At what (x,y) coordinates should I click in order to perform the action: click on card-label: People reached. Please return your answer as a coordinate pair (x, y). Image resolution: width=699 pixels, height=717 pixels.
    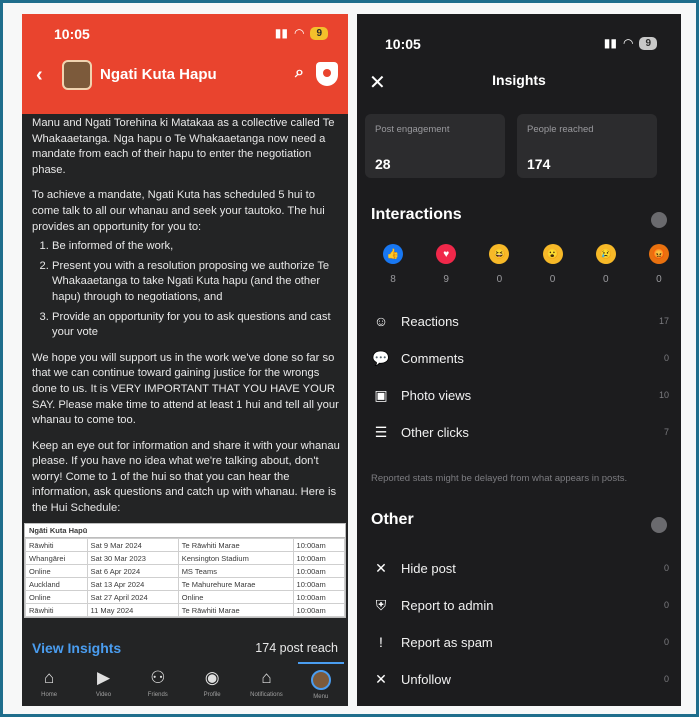
    Looking at the image, I should click on (560, 129).